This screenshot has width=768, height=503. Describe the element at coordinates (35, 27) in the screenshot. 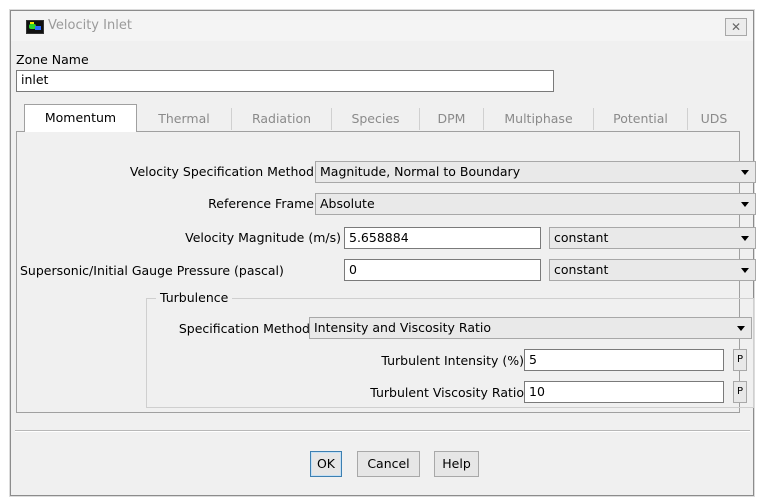

I see `fluent-app-icon` at that location.